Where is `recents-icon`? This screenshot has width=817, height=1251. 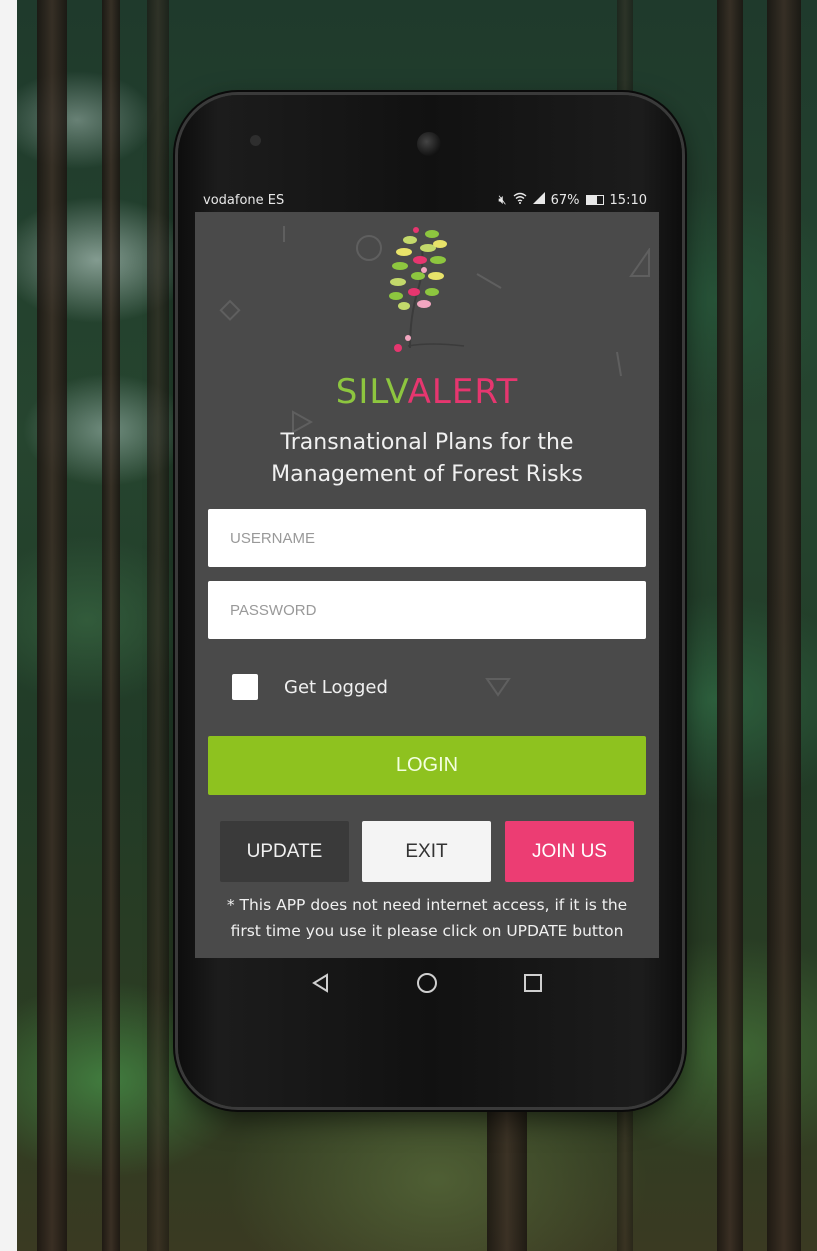 recents-icon is located at coordinates (533, 983).